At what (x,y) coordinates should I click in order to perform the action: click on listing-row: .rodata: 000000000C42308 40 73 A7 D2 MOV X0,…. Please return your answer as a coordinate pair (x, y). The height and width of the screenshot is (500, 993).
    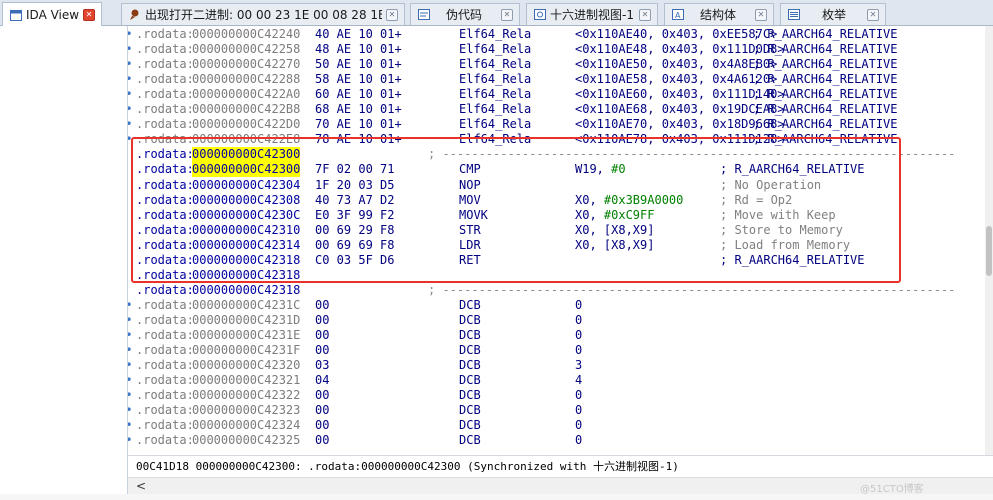
    Looking at the image, I should click on (556, 200).